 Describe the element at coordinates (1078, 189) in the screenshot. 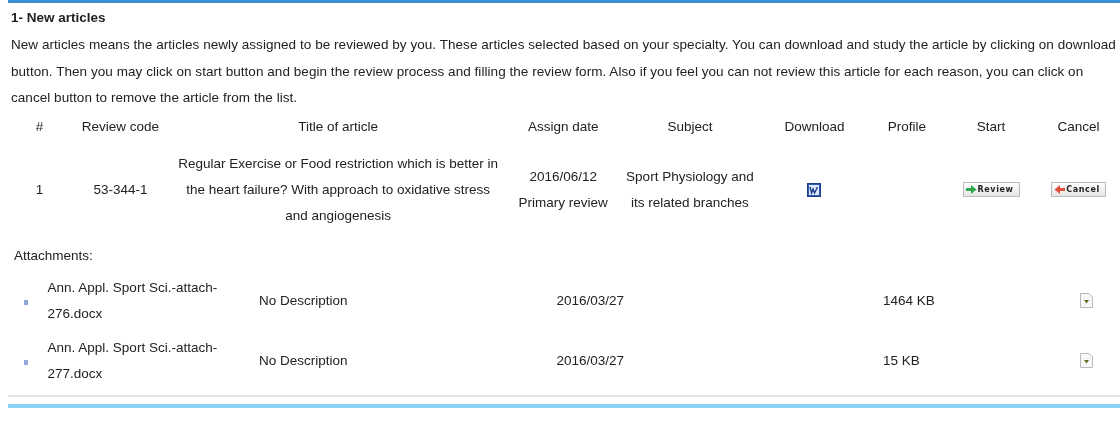

I see `cancel-button: Cancel` at that location.